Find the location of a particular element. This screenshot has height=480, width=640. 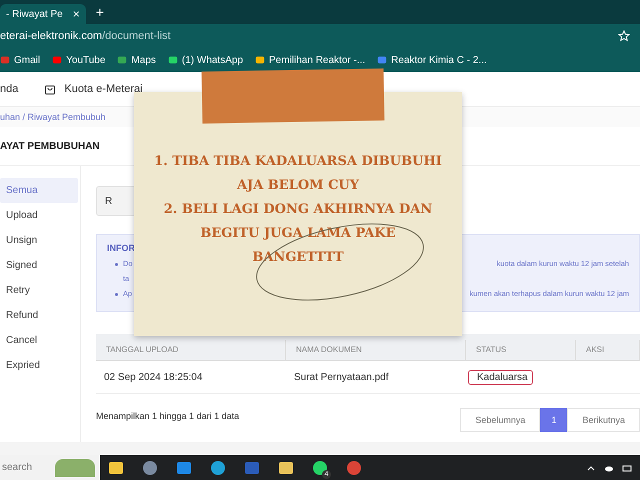

bookmark-link: YouTube is located at coordinates (86, 60).